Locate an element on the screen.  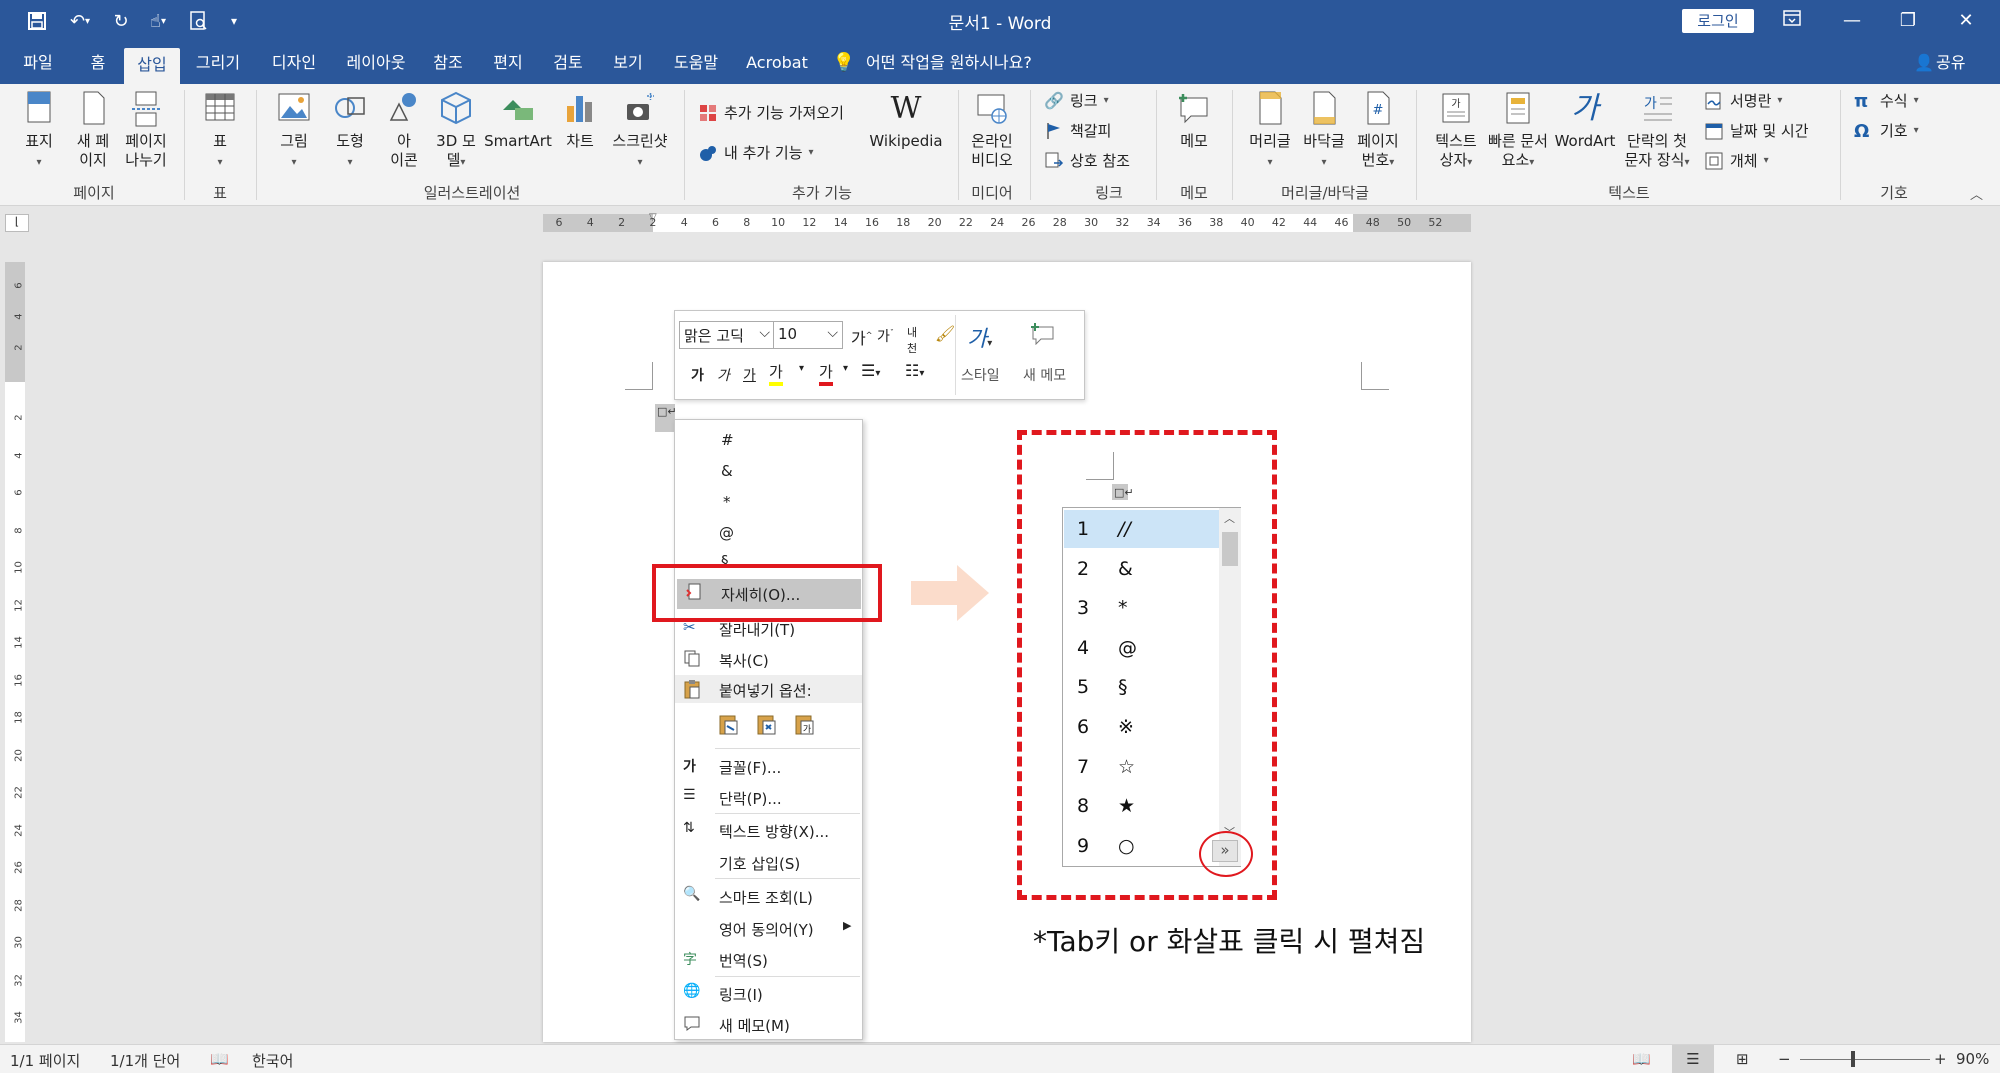
read-mode-icon: 📖 is located at coordinates (1641, 1059).